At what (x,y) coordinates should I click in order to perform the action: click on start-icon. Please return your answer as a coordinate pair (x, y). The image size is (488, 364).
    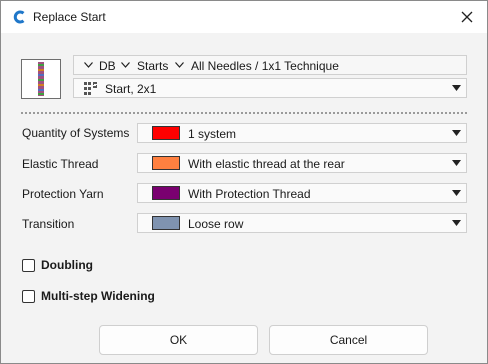
    Looking at the image, I should click on (90, 88).